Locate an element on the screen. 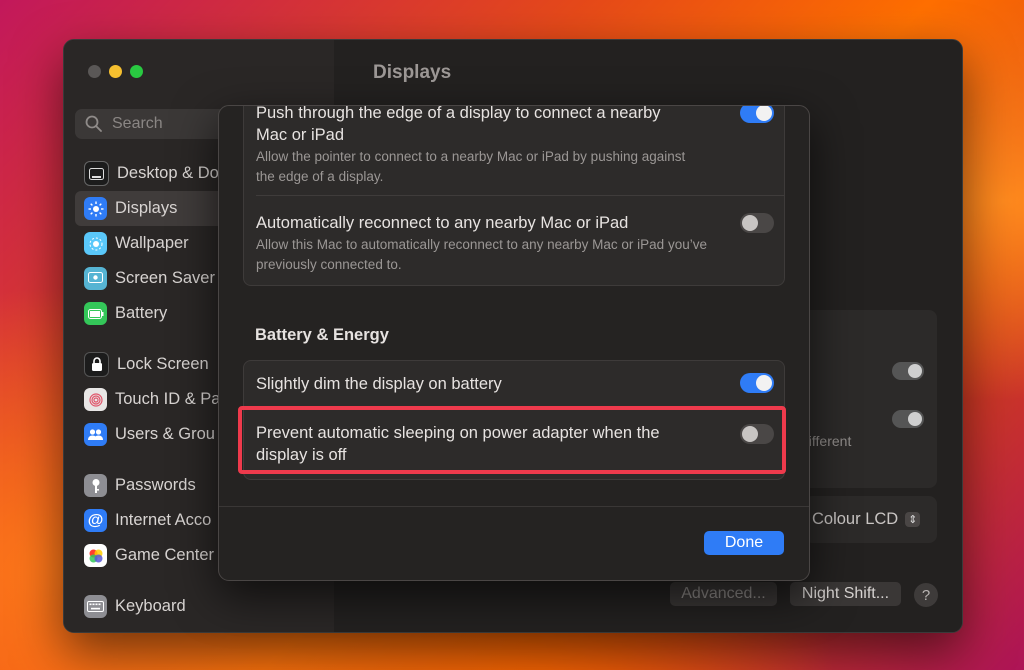 This screenshot has height=670, width=1024. game-center-icon is located at coordinates (95, 555).